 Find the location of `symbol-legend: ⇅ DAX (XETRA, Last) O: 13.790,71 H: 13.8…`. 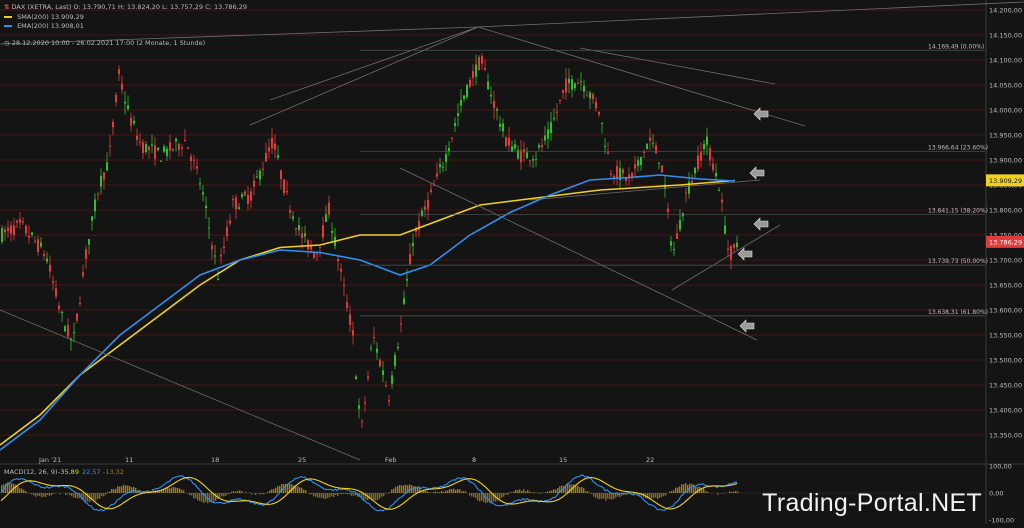

symbol-legend: ⇅ DAX (XETRA, Last) O: 13.790,71 H: 13.8… is located at coordinates (125, 7).